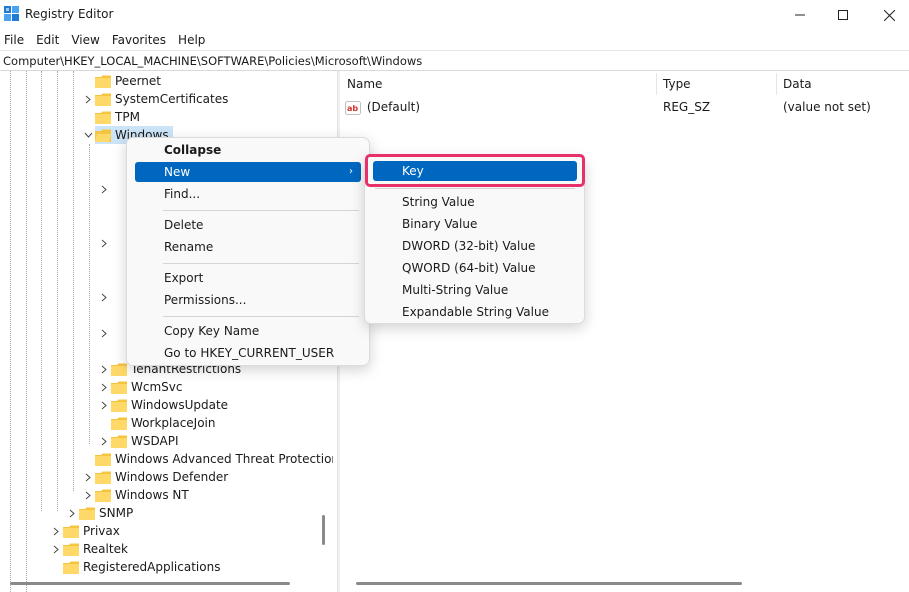  What do you see at coordinates (361, 84) in the screenshot?
I see `column-header-name: Name` at bounding box center [361, 84].